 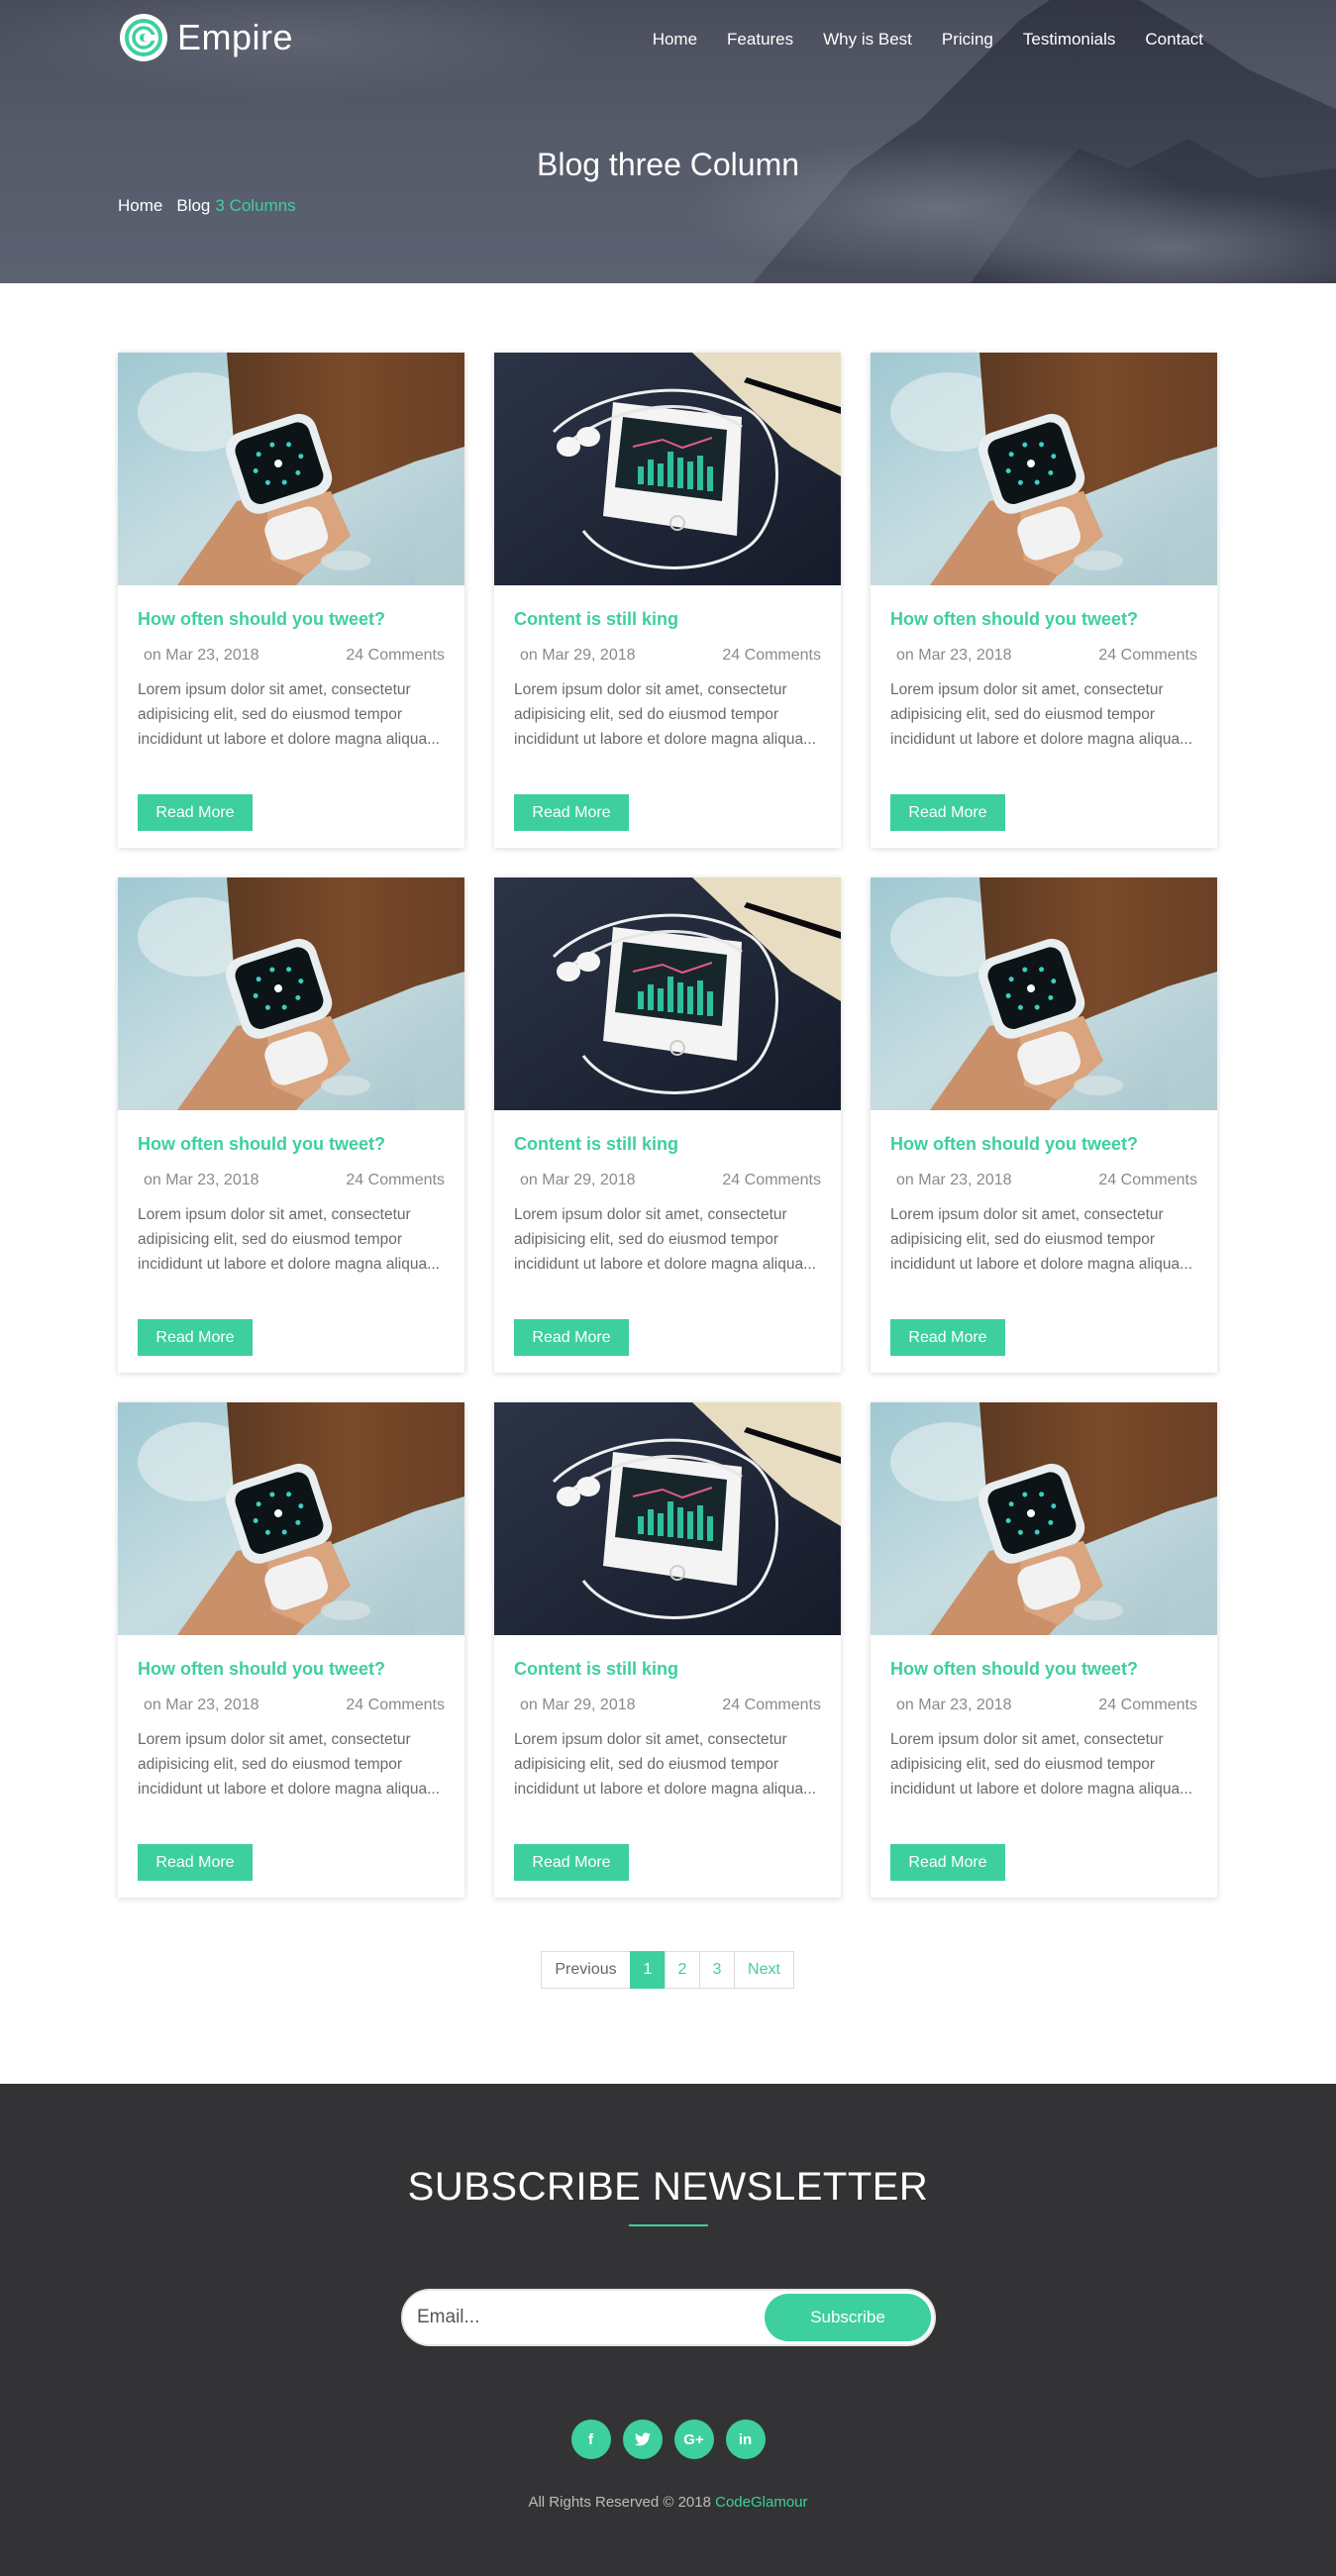 What do you see at coordinates (140, 206) in the screenshot?
I see `breadcrumb-home: Home` at bounding box center [140, 206].